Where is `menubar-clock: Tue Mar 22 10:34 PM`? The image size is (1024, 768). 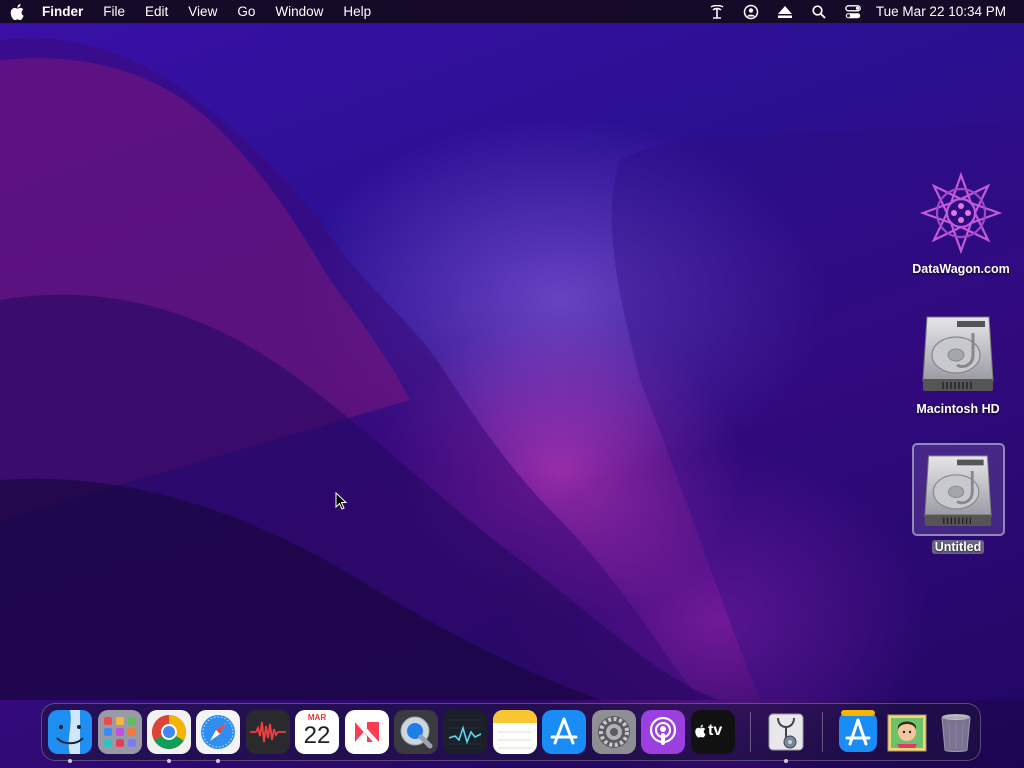
menubar-clock: Tue Mar 22 10:34 PM is located at coordinates (947, 11).